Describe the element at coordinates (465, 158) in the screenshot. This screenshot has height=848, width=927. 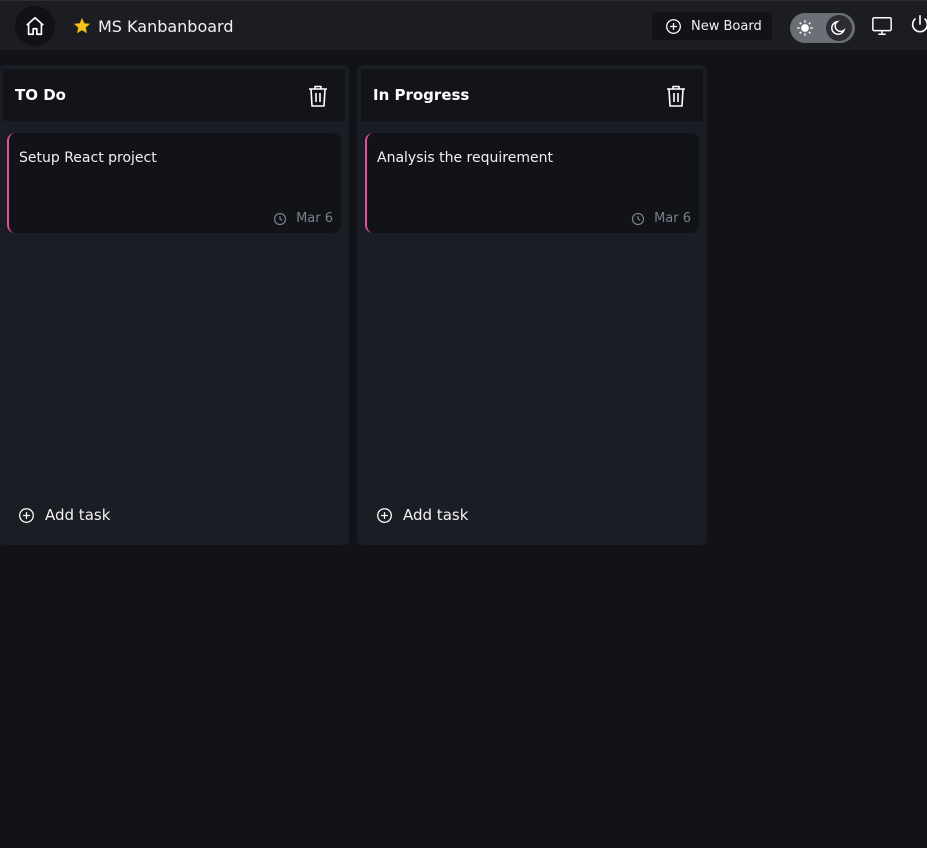
I see `task-title: Analysis the requirement` at that location.